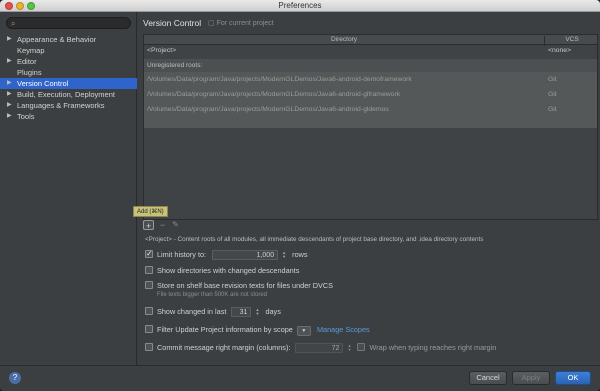  Describe the element at coordinates (68, 72) in the screenshot. I see `sidebar-item-plugins: Plugins` at that location.